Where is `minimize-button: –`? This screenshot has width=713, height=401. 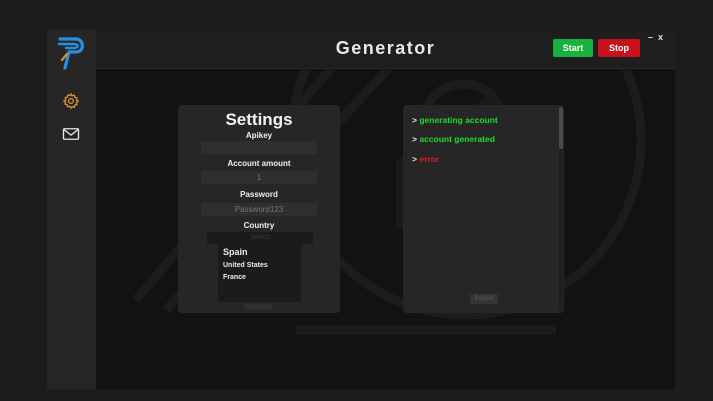 minimize-button: – is located at coordinates (650, 37).